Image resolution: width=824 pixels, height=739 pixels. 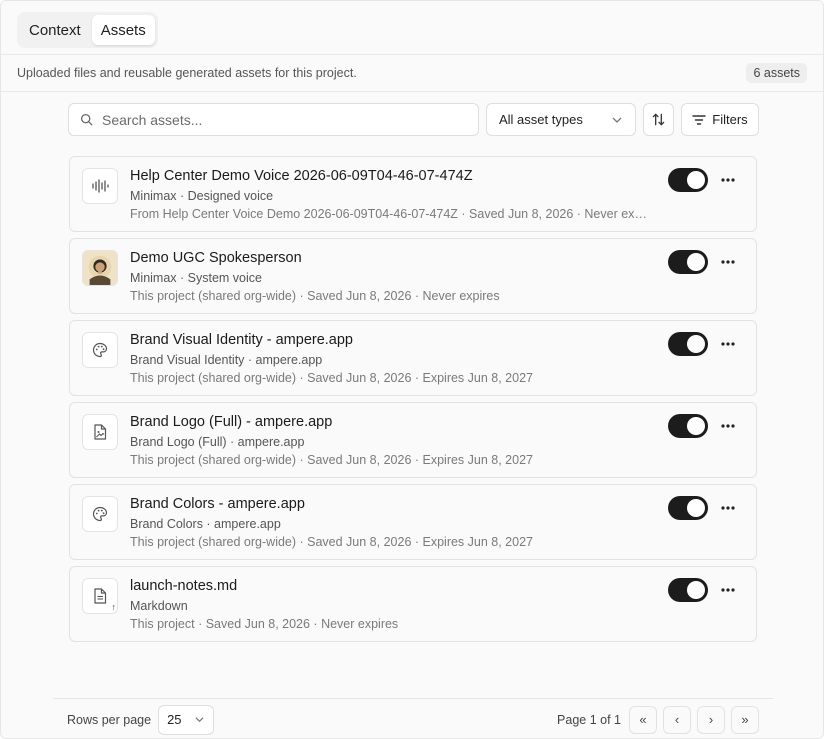 I want to click on text-file-icon, so click(x=100, y=596).